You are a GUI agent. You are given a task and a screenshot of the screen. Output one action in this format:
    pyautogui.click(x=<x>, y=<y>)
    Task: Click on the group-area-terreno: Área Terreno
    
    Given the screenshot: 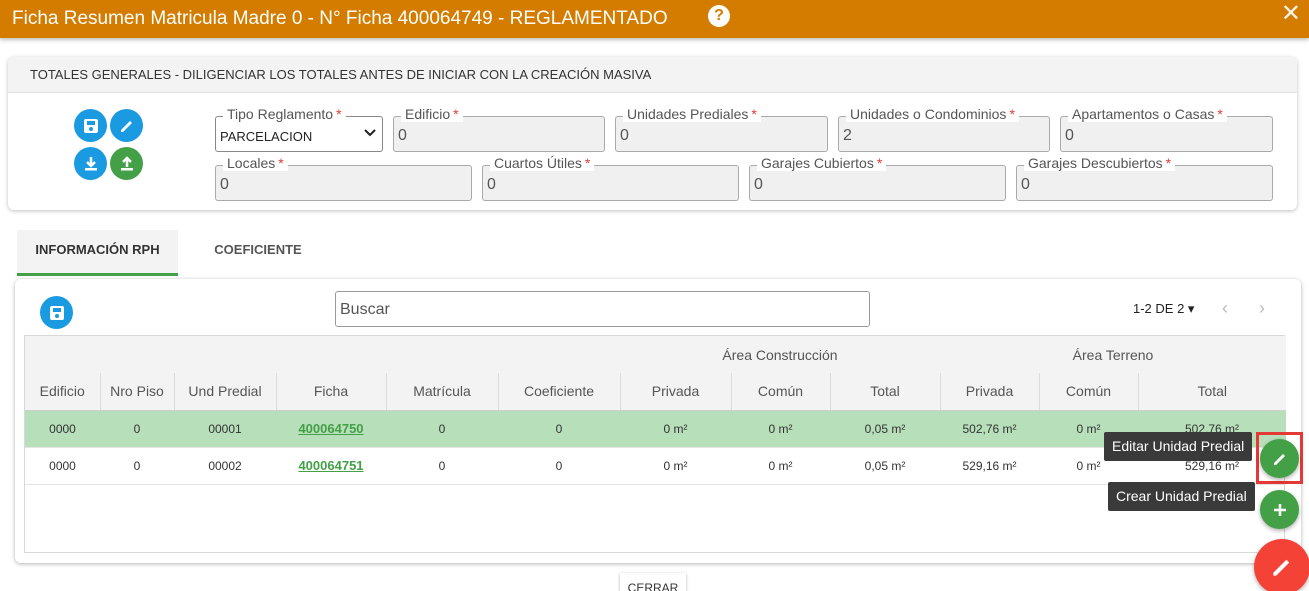 What is the action you would take?
    pyautogui.click(x=1113, y=354)
    